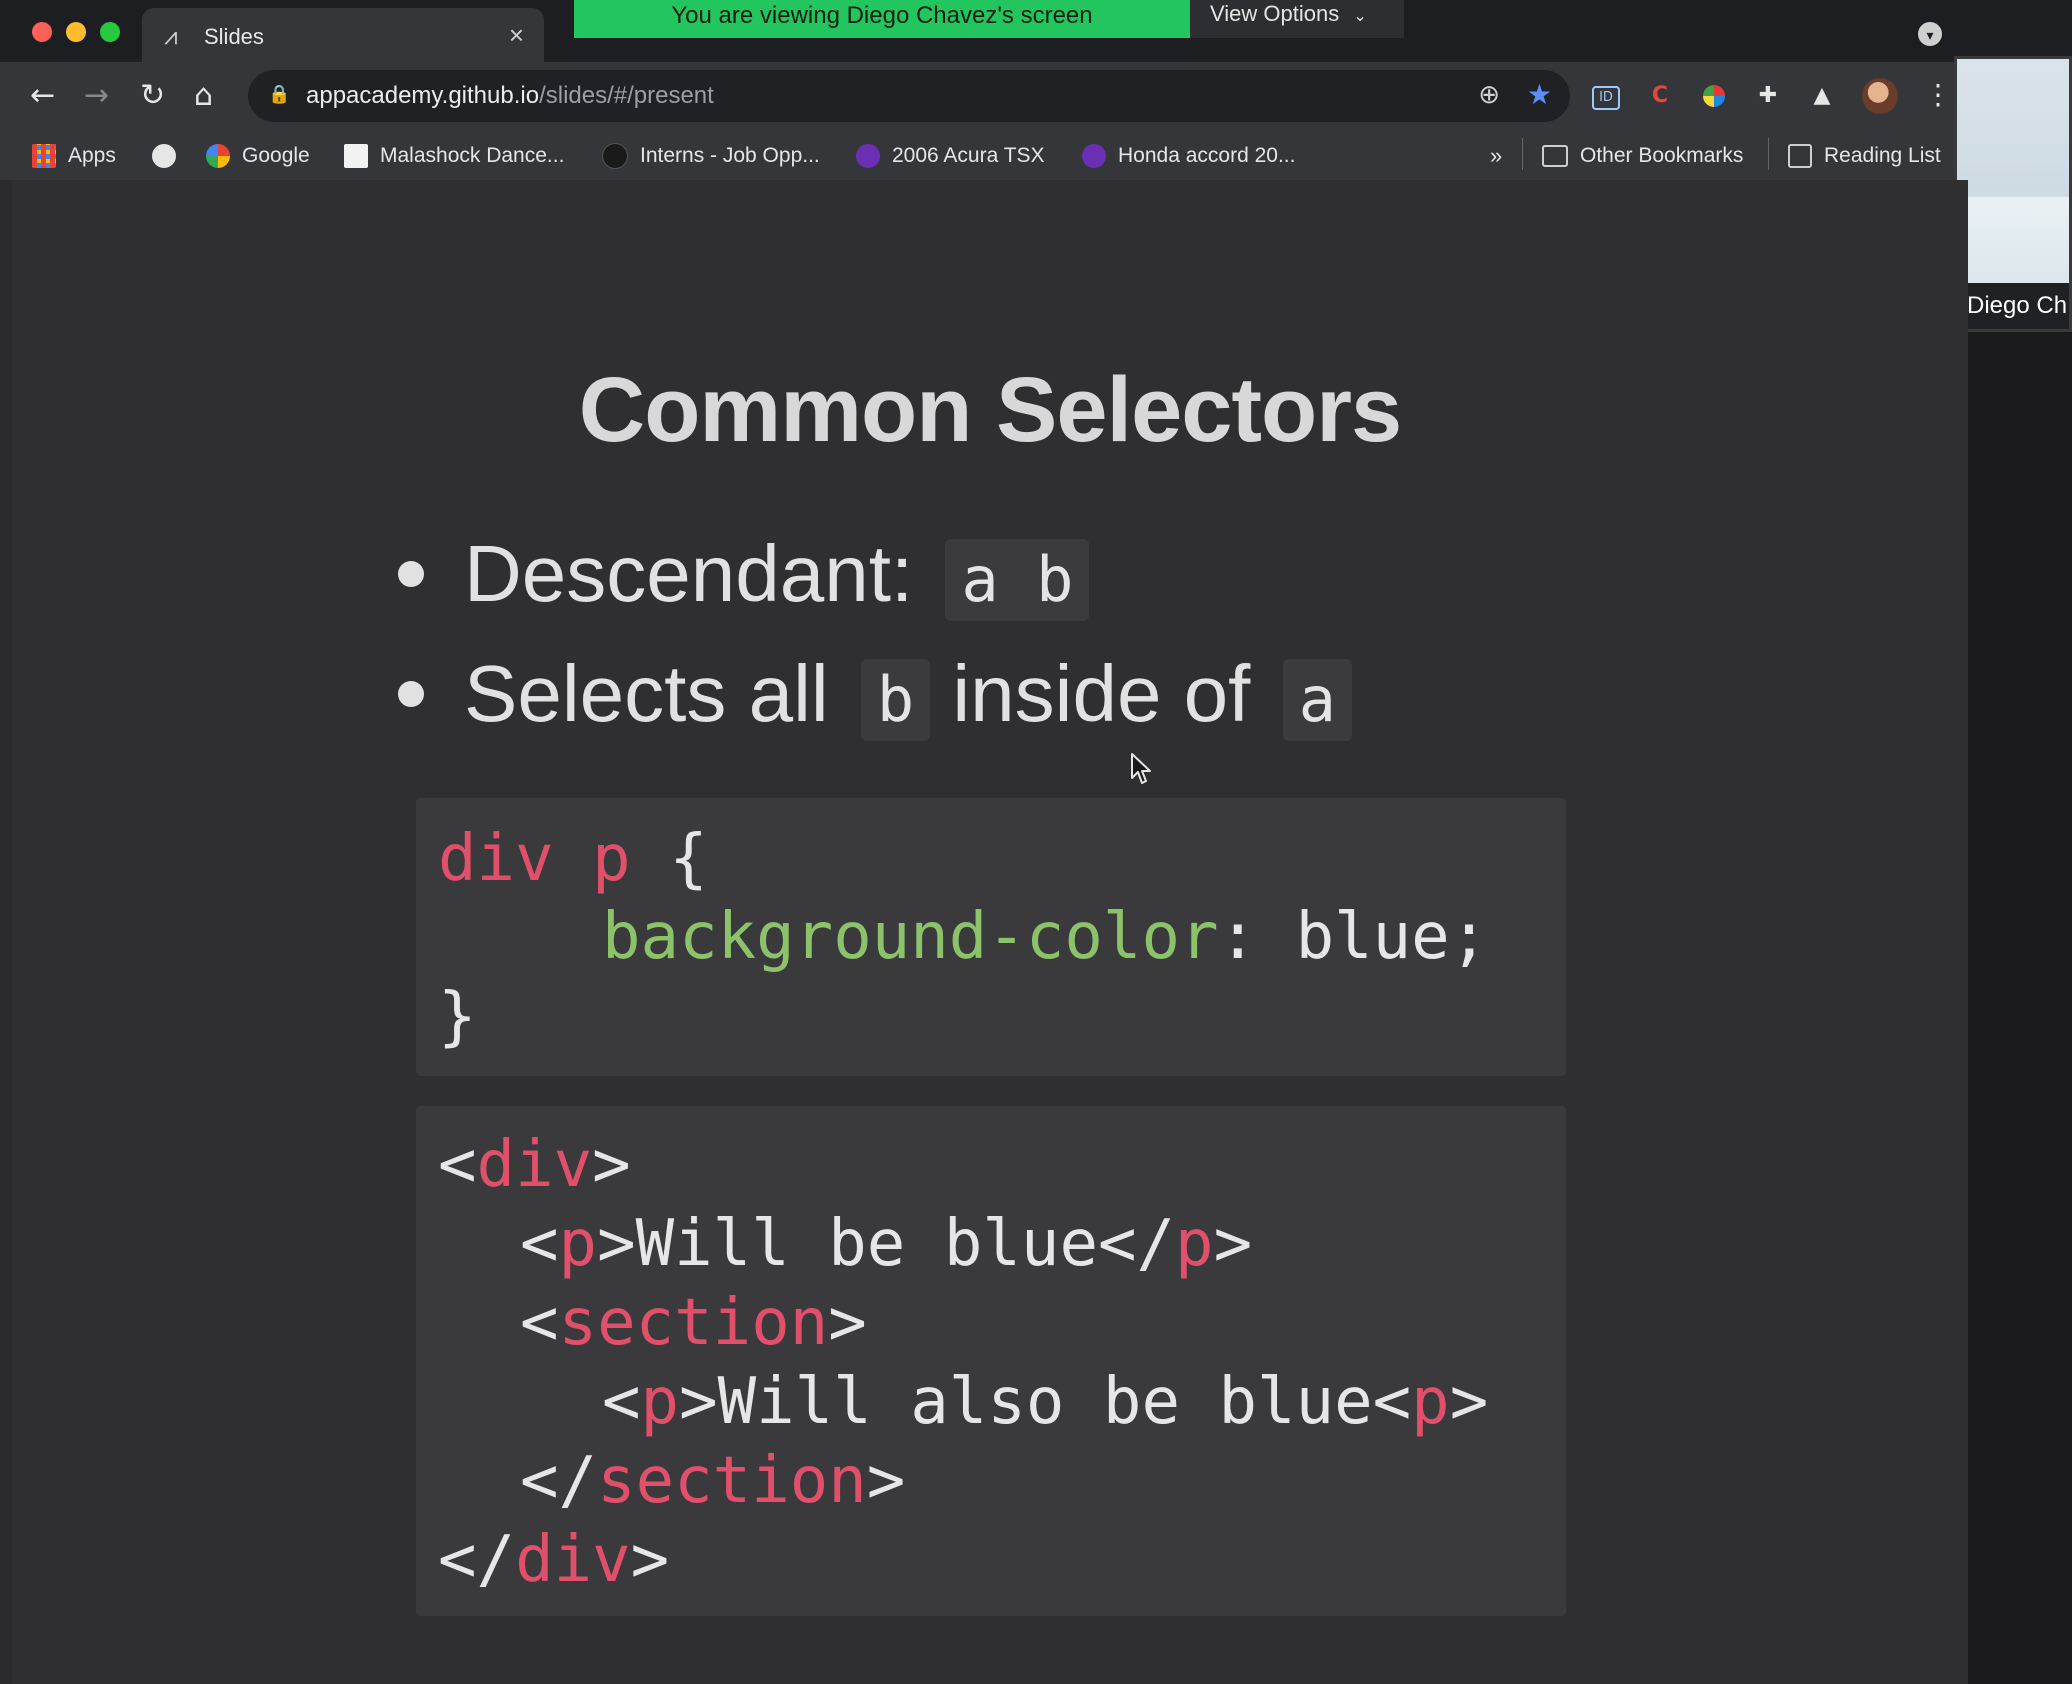 The width and height of the screenshot is (2072, 1684). I want to click on other-bookmarks-folder: Other Bookmarks, so click(1642, 156).